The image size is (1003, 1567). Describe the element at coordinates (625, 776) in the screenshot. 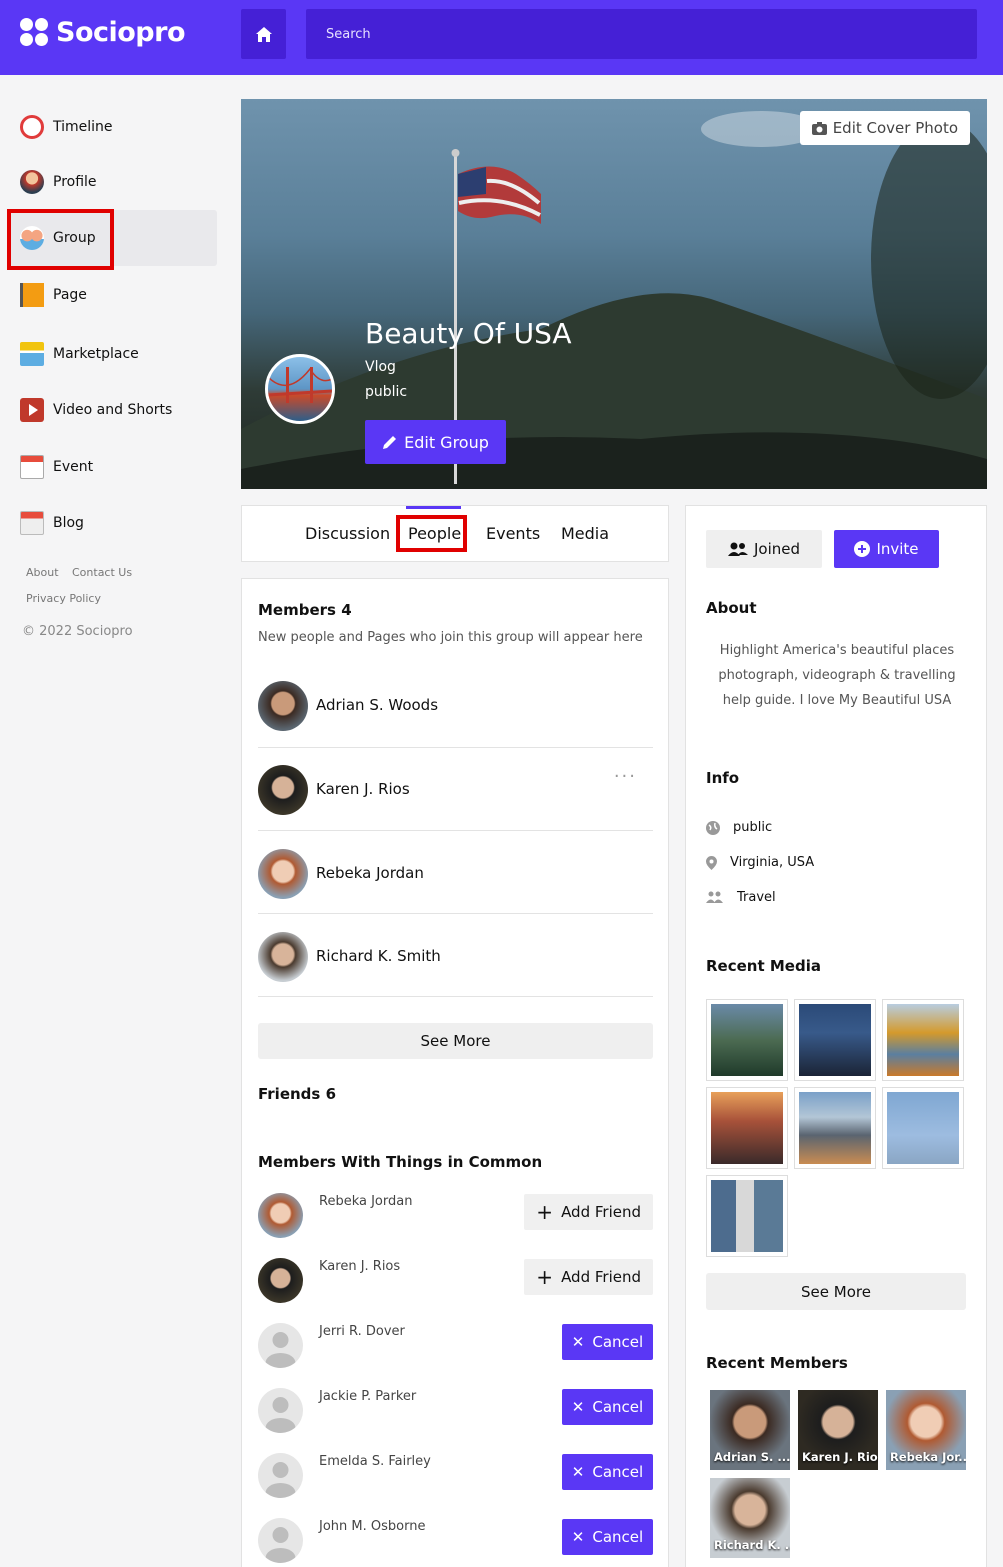

I see `more-options-icon: ···` at that location.